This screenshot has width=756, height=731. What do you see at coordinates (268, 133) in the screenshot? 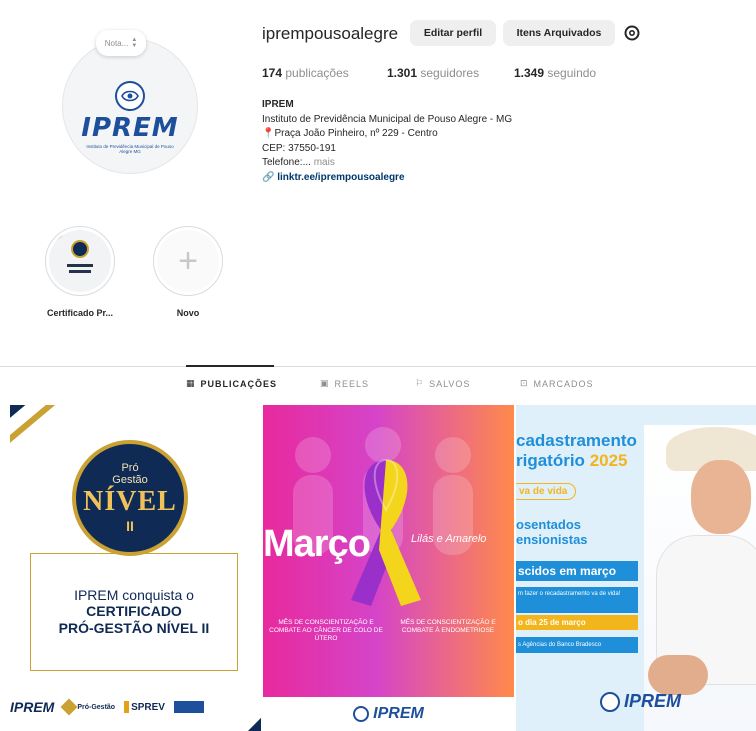
I see `pin-icon: 📍` at bounding box center [268, 133].